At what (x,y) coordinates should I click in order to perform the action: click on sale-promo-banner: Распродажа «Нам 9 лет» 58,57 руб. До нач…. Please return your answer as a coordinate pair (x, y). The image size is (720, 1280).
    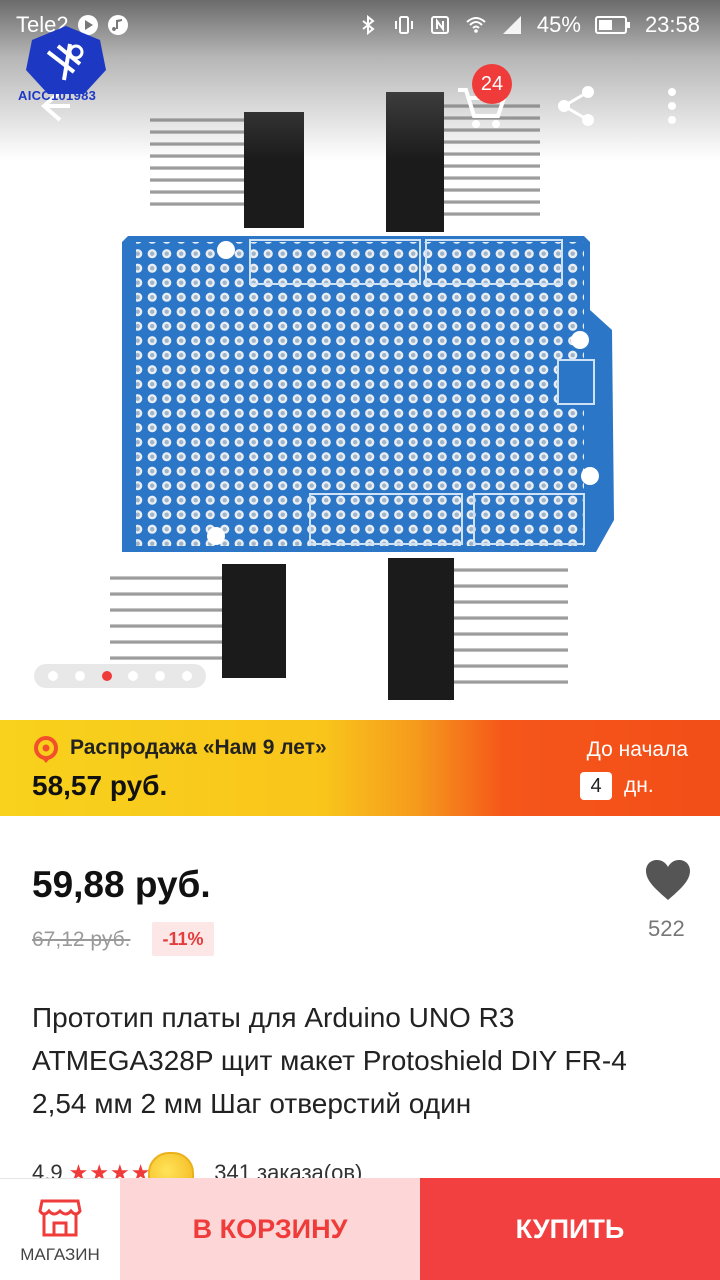
    Looking at the image, I should click on (360, 768).